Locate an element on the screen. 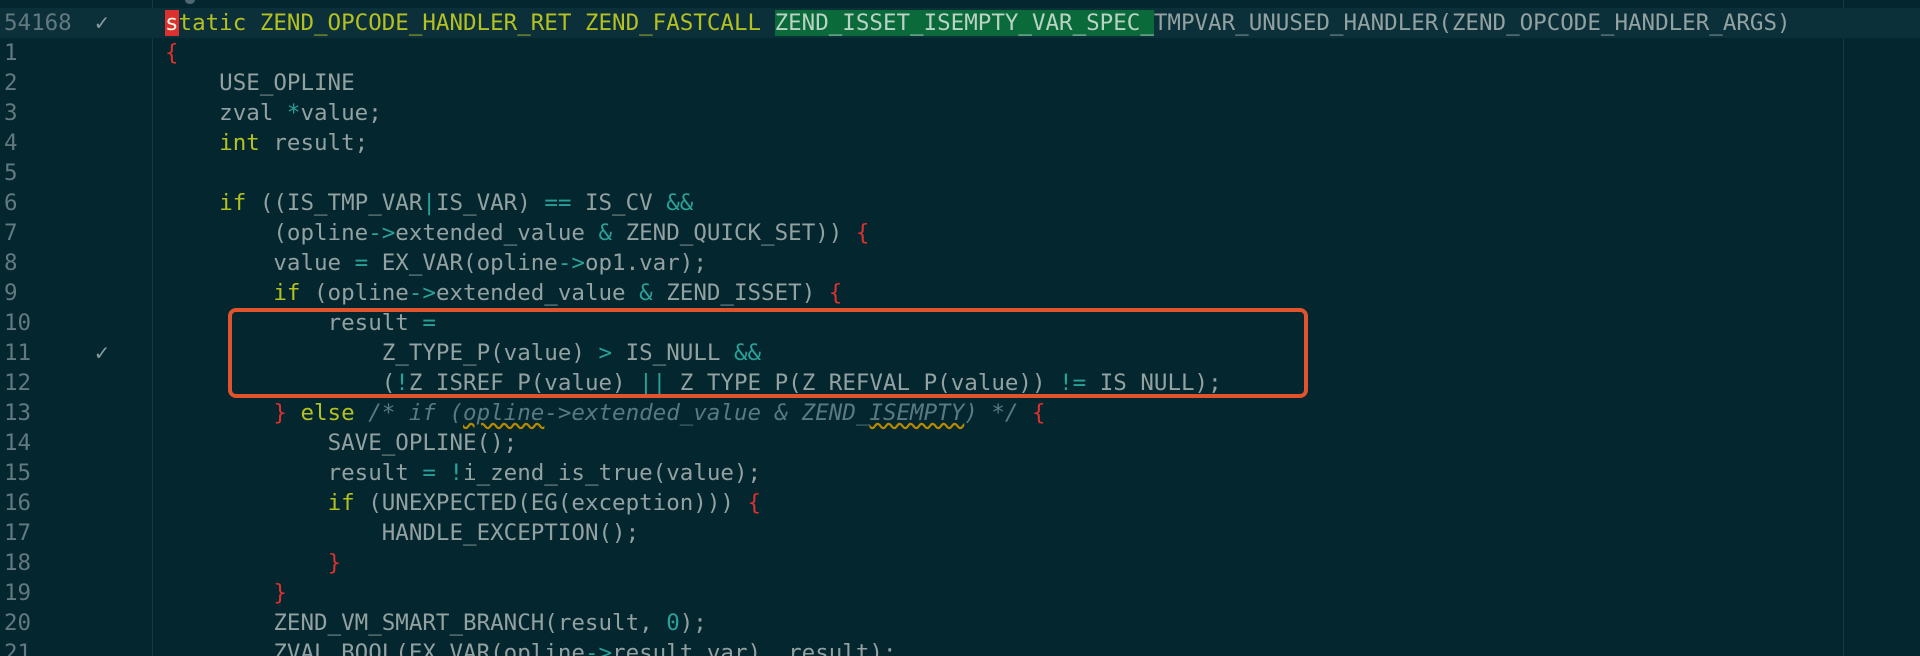 Image resolution: width=1920 pixels, height=656 pixels. code-token: ( is located at coordinates (388, 383).